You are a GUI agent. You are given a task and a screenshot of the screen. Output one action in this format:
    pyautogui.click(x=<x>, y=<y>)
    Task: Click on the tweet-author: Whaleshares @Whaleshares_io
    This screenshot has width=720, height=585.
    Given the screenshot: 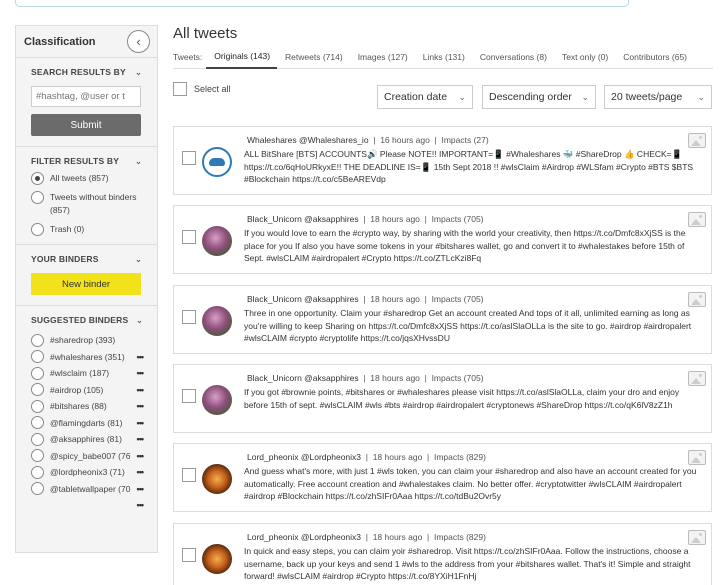 What is the action you would take?
    pyautogui.click(x=308, y=140)
    